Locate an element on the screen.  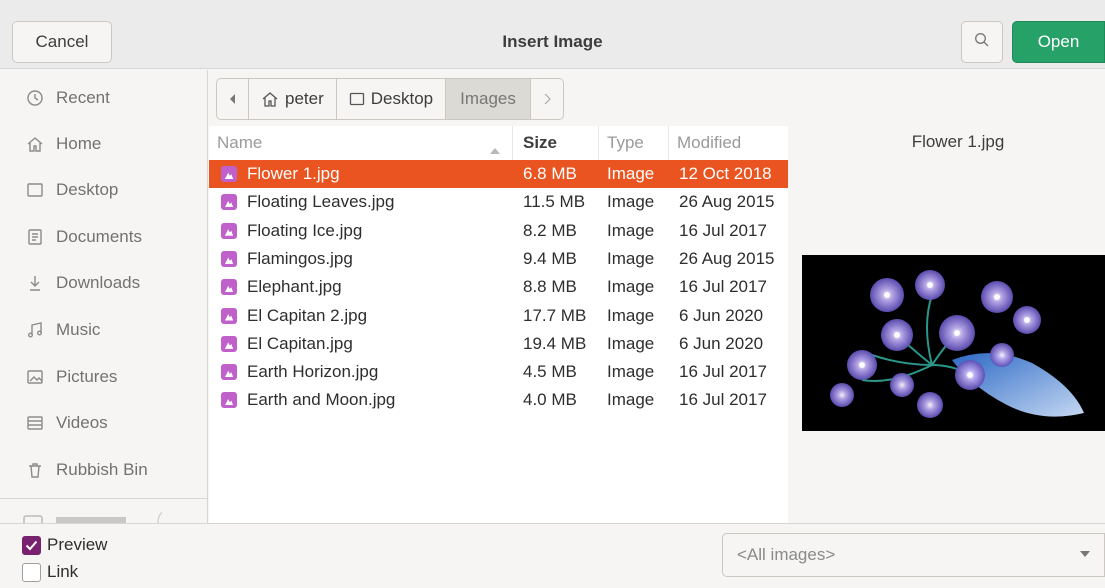
path-crumb-images: Images is located at coordinates (488, 99).